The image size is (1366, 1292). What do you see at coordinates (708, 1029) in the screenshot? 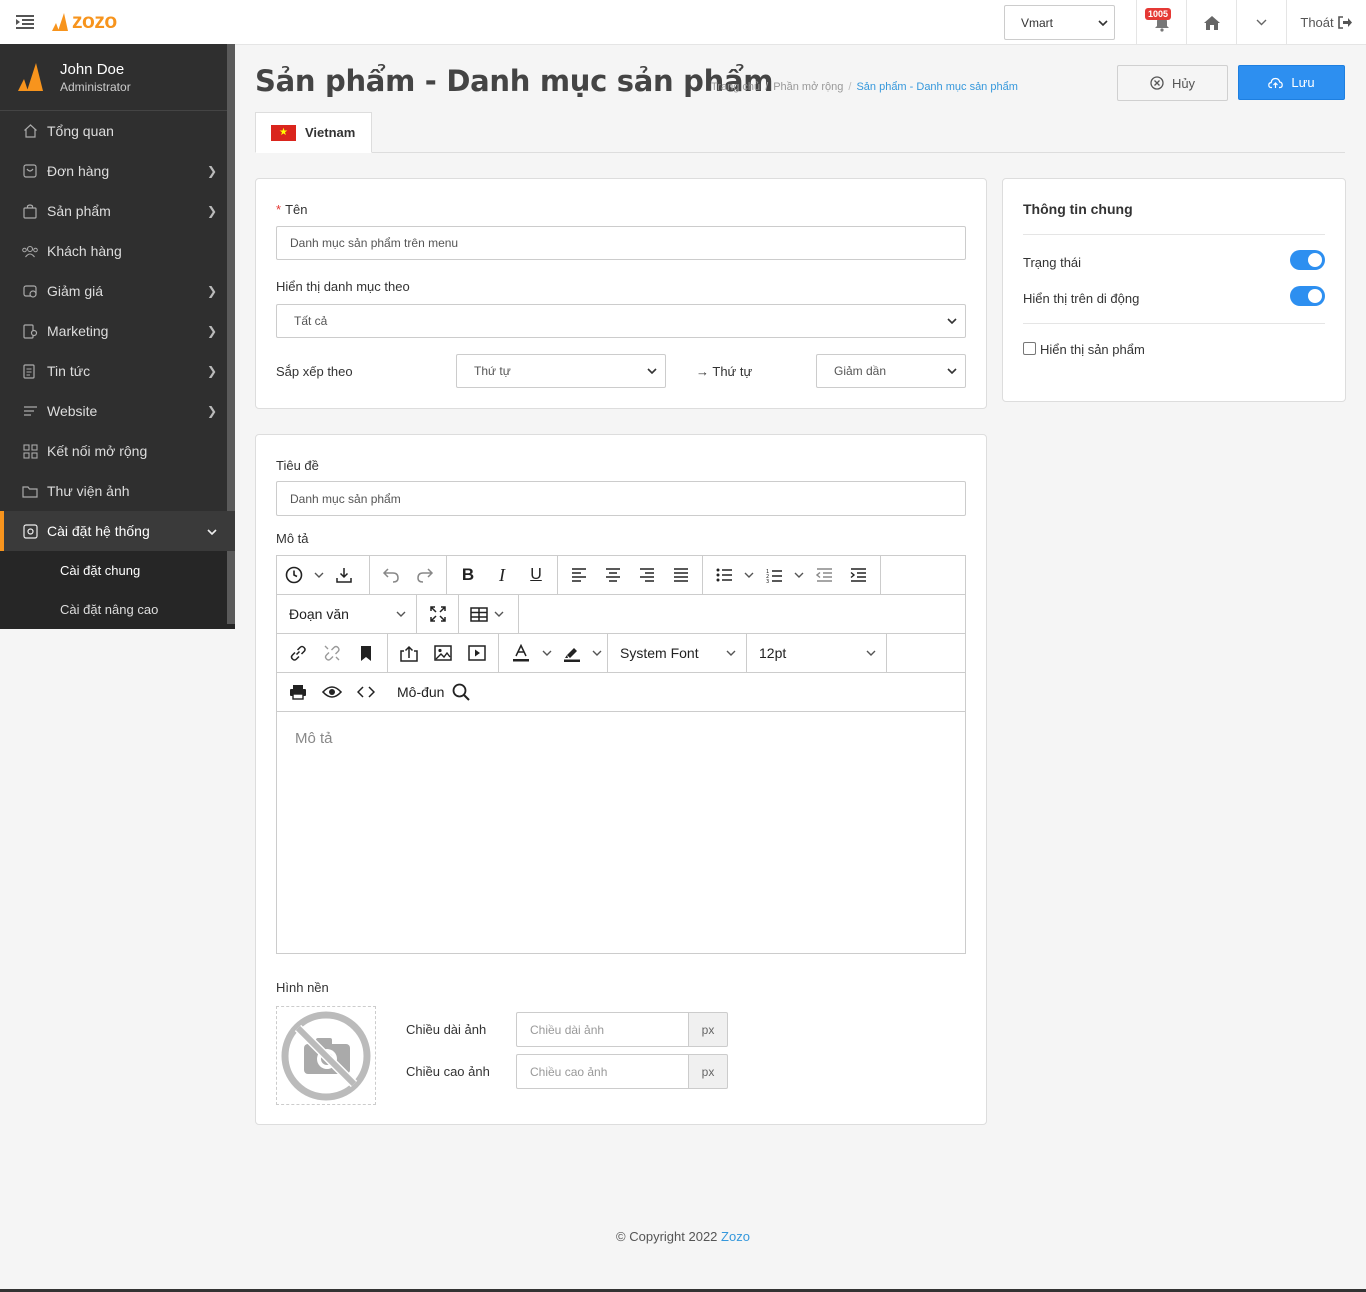
I see `image-width-unit: px` at bounding box center [708, 1029].